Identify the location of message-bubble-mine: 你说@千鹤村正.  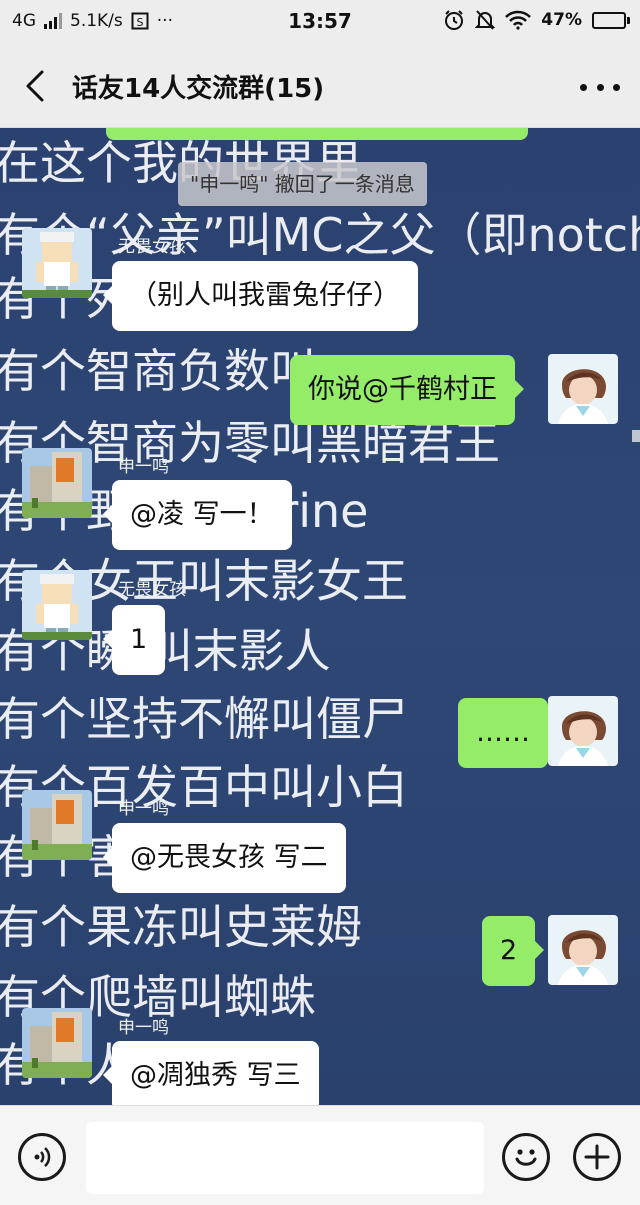
(407, 390).